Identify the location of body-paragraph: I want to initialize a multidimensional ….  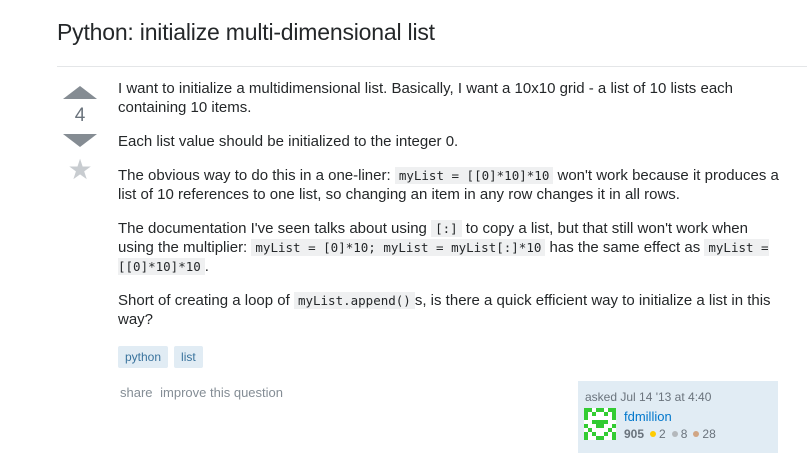
(425, 98).